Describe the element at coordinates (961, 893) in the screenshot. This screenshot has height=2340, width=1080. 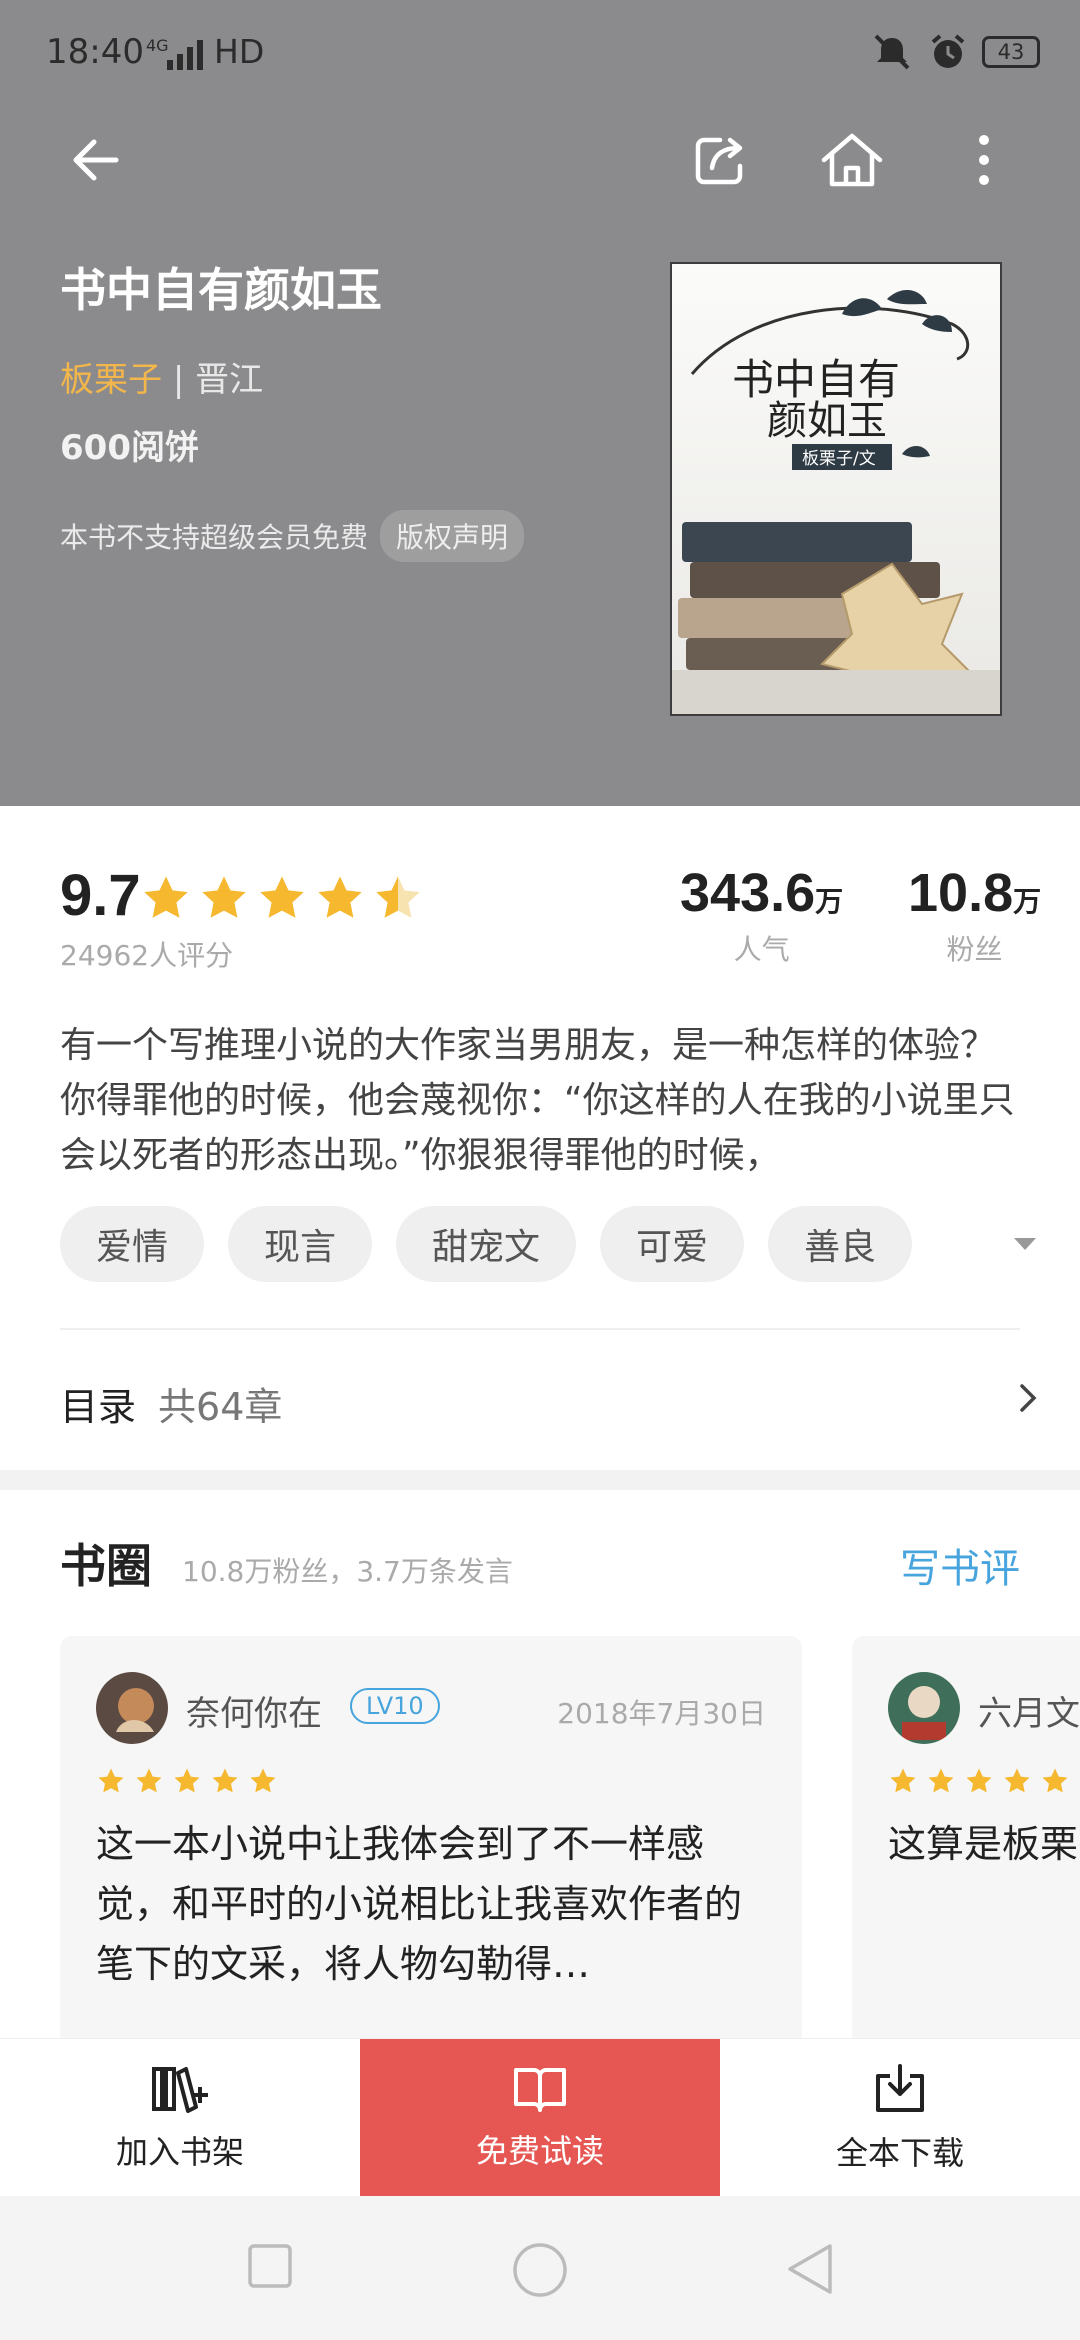
I see `fans-value: 10.8` at that location.